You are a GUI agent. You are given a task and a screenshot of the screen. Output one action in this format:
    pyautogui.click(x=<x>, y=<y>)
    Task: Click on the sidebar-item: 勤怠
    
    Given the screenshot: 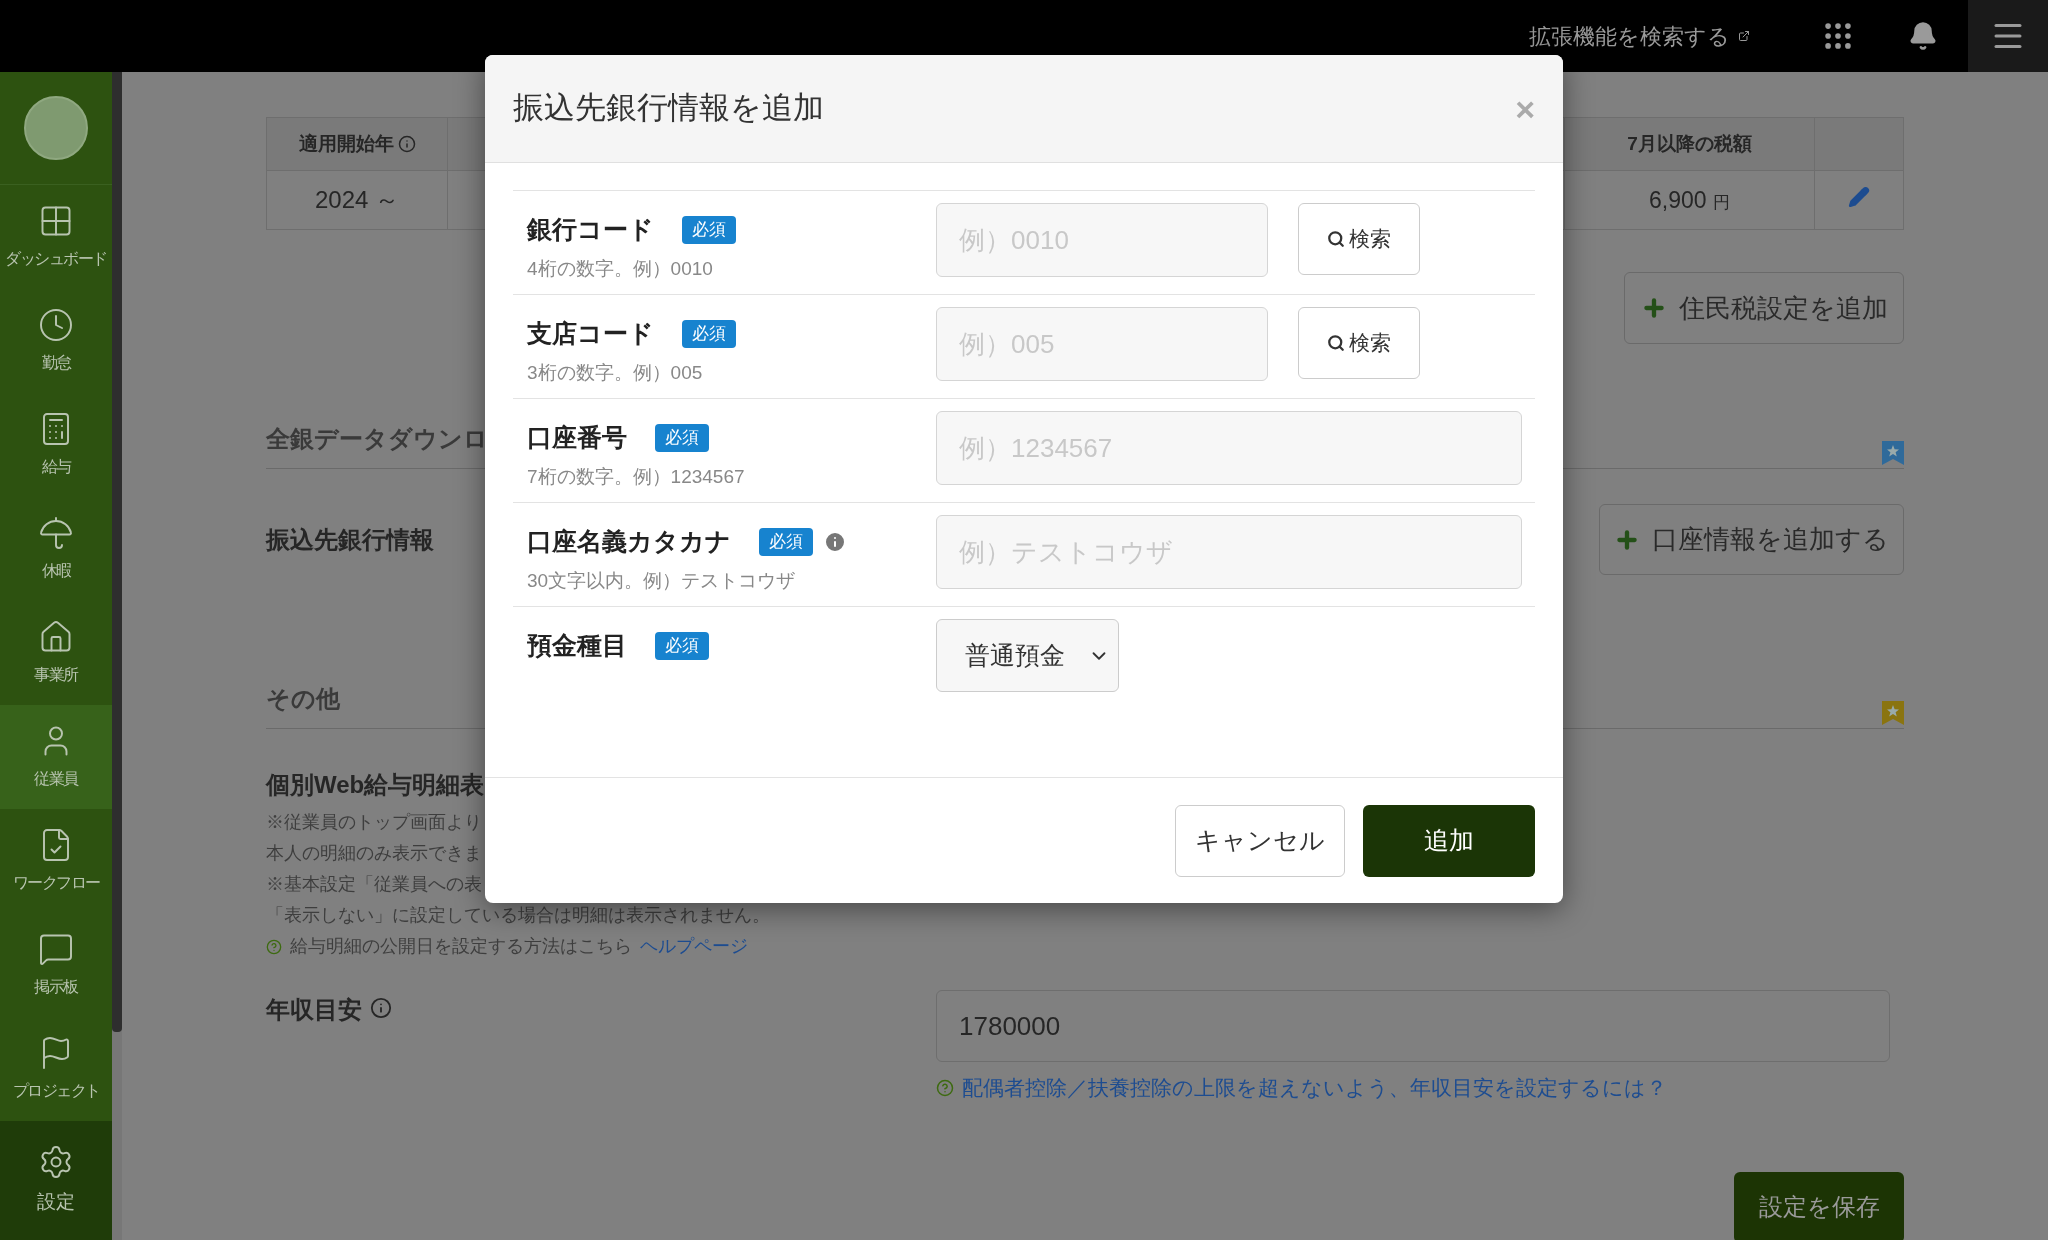 What is the action you would take?
    pyautogui.click(x=56, y=341)
    